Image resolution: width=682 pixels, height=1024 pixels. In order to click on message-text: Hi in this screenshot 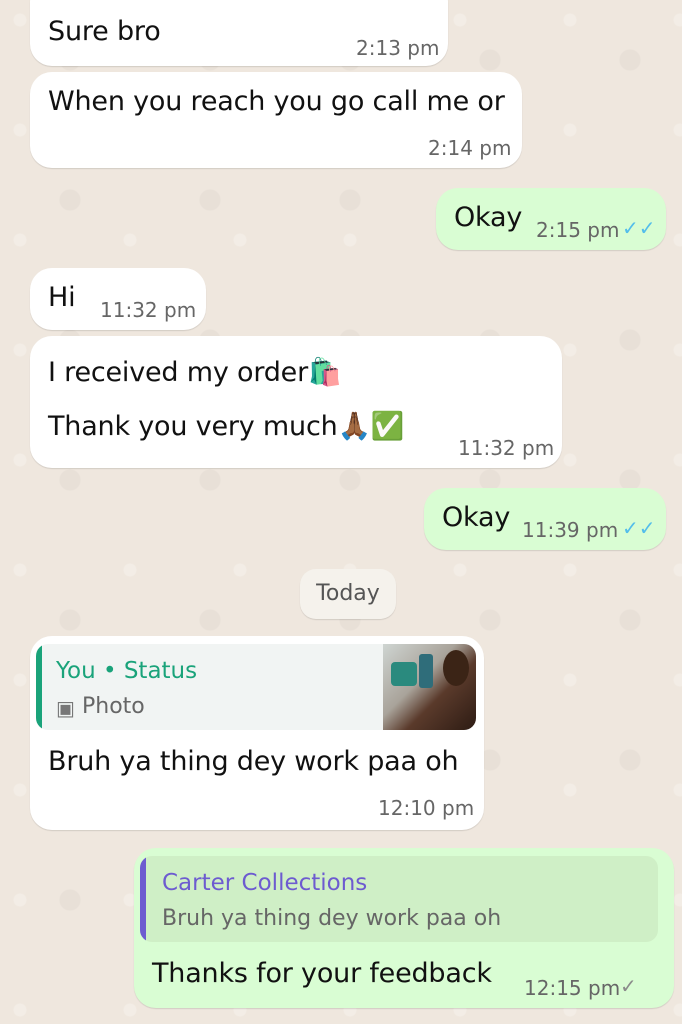, I will do `click(62, 297)`.